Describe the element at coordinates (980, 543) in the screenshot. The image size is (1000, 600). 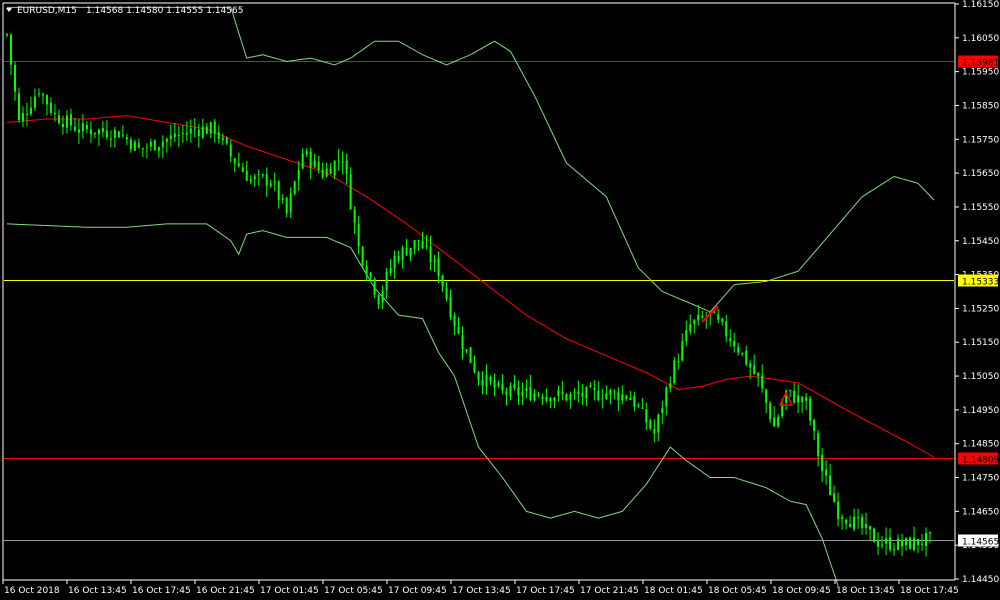
I see `price-line-label: 1.14565` at that location.